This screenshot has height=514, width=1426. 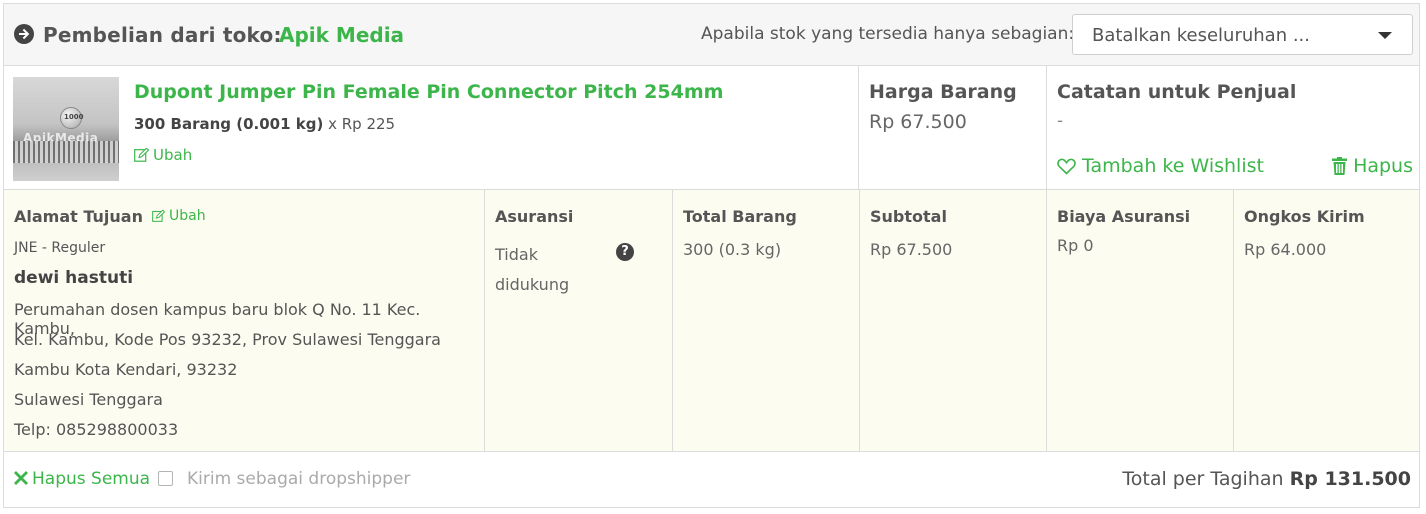 I want to click on total-items-column: Total Barang 300 (0.3 kg), so click(x=765, y=321).